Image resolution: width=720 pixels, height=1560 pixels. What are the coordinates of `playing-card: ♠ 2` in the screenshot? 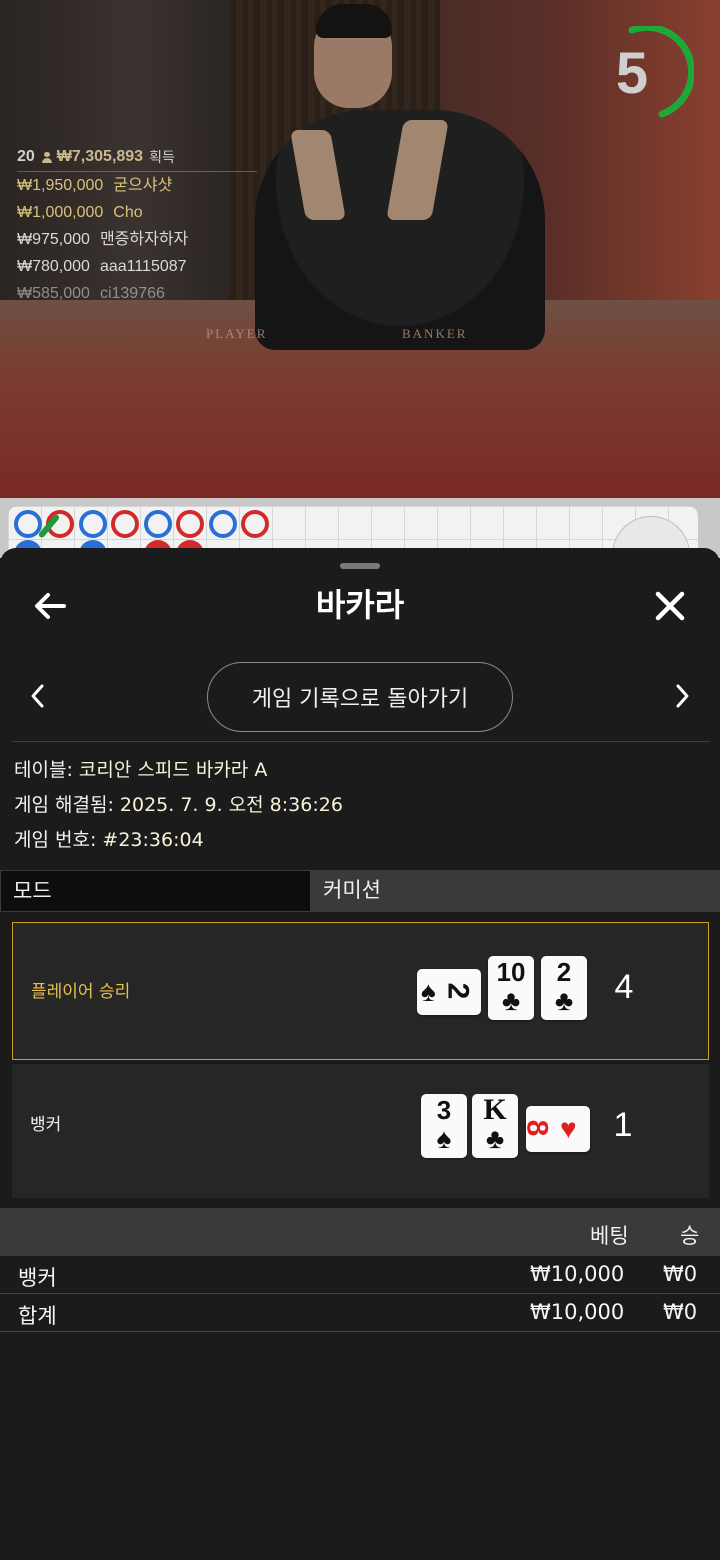 It's located at (449, 992).